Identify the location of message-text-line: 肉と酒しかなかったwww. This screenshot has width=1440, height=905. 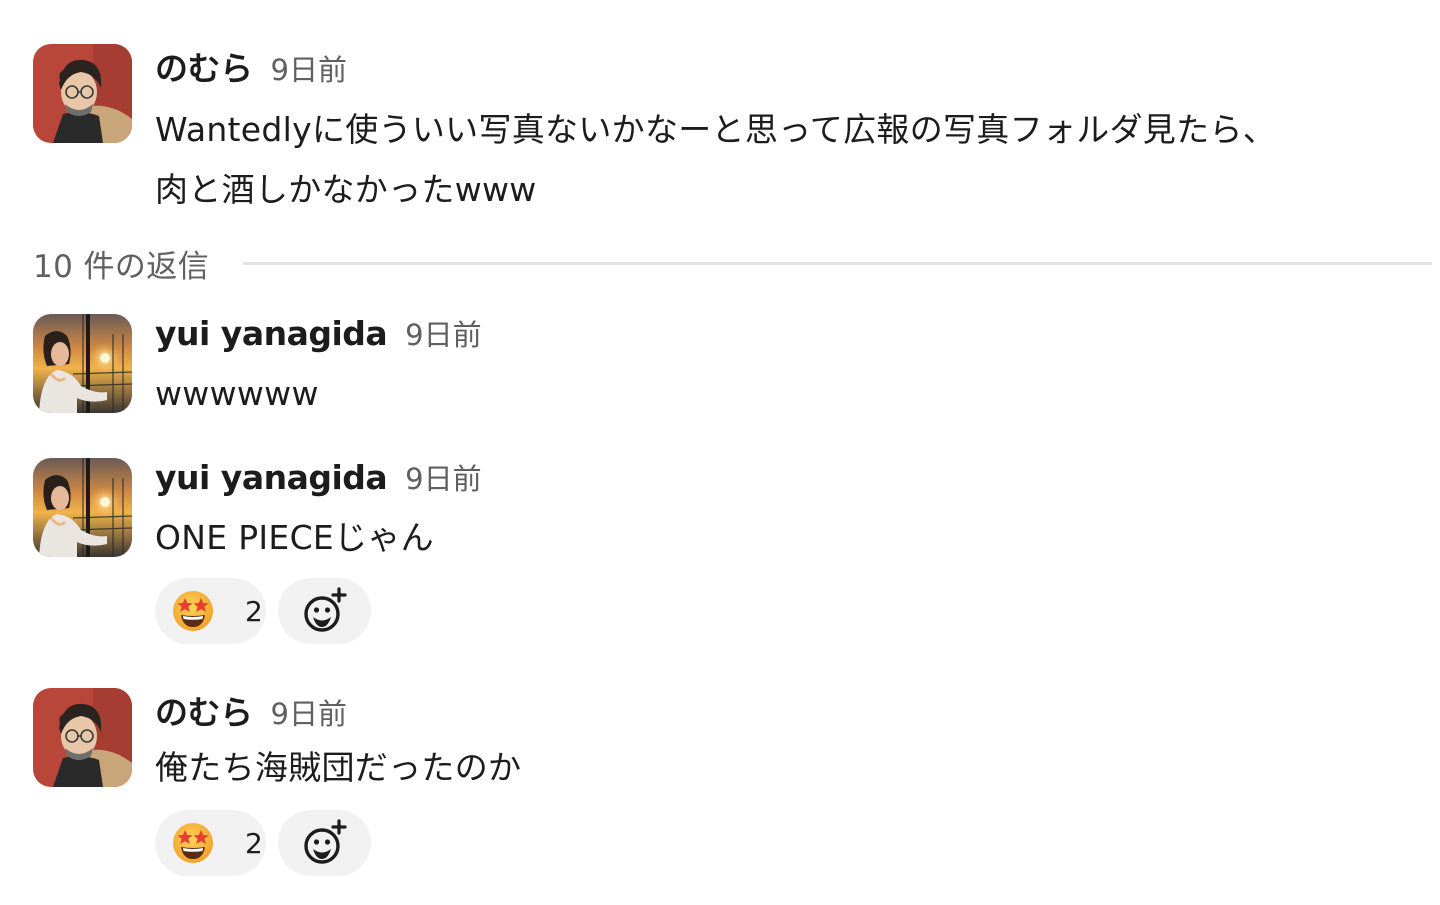
(346, 189).